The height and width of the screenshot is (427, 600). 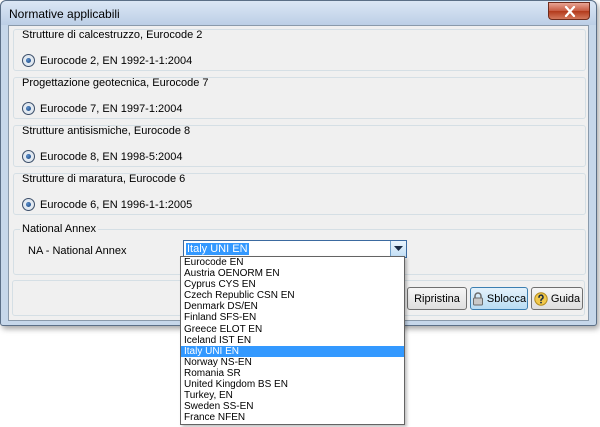 I want to click on help-button: Guida, so click(x=557, y=298).